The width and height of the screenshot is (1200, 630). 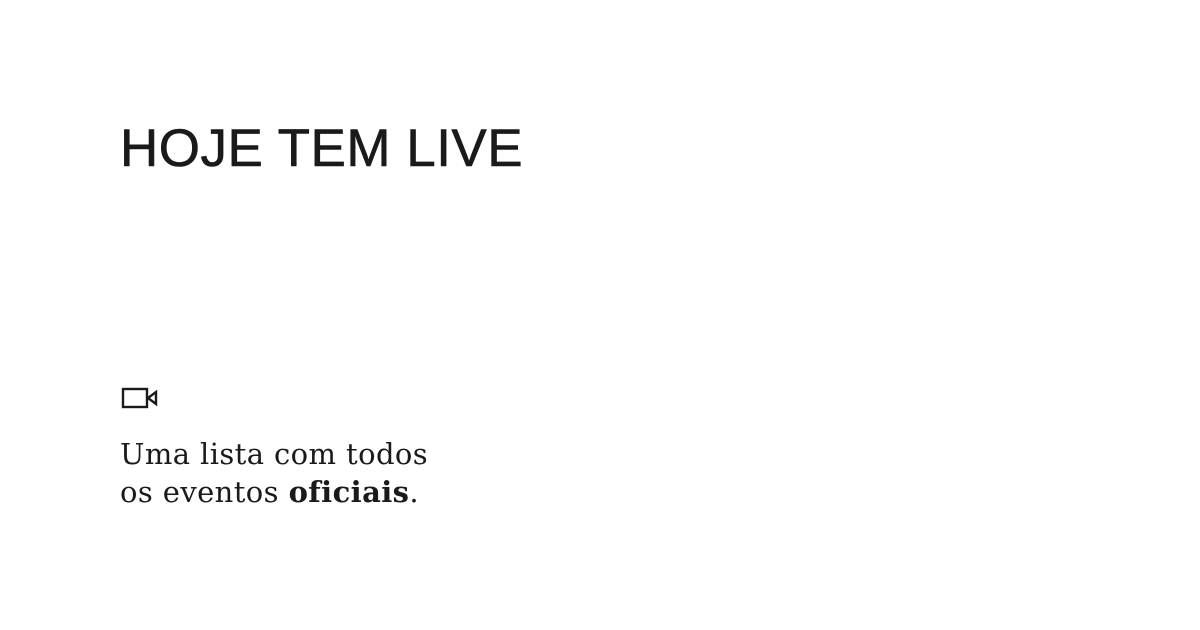 I want to click on tagline-line-2-suffix: ., so click(x=414, y=492).